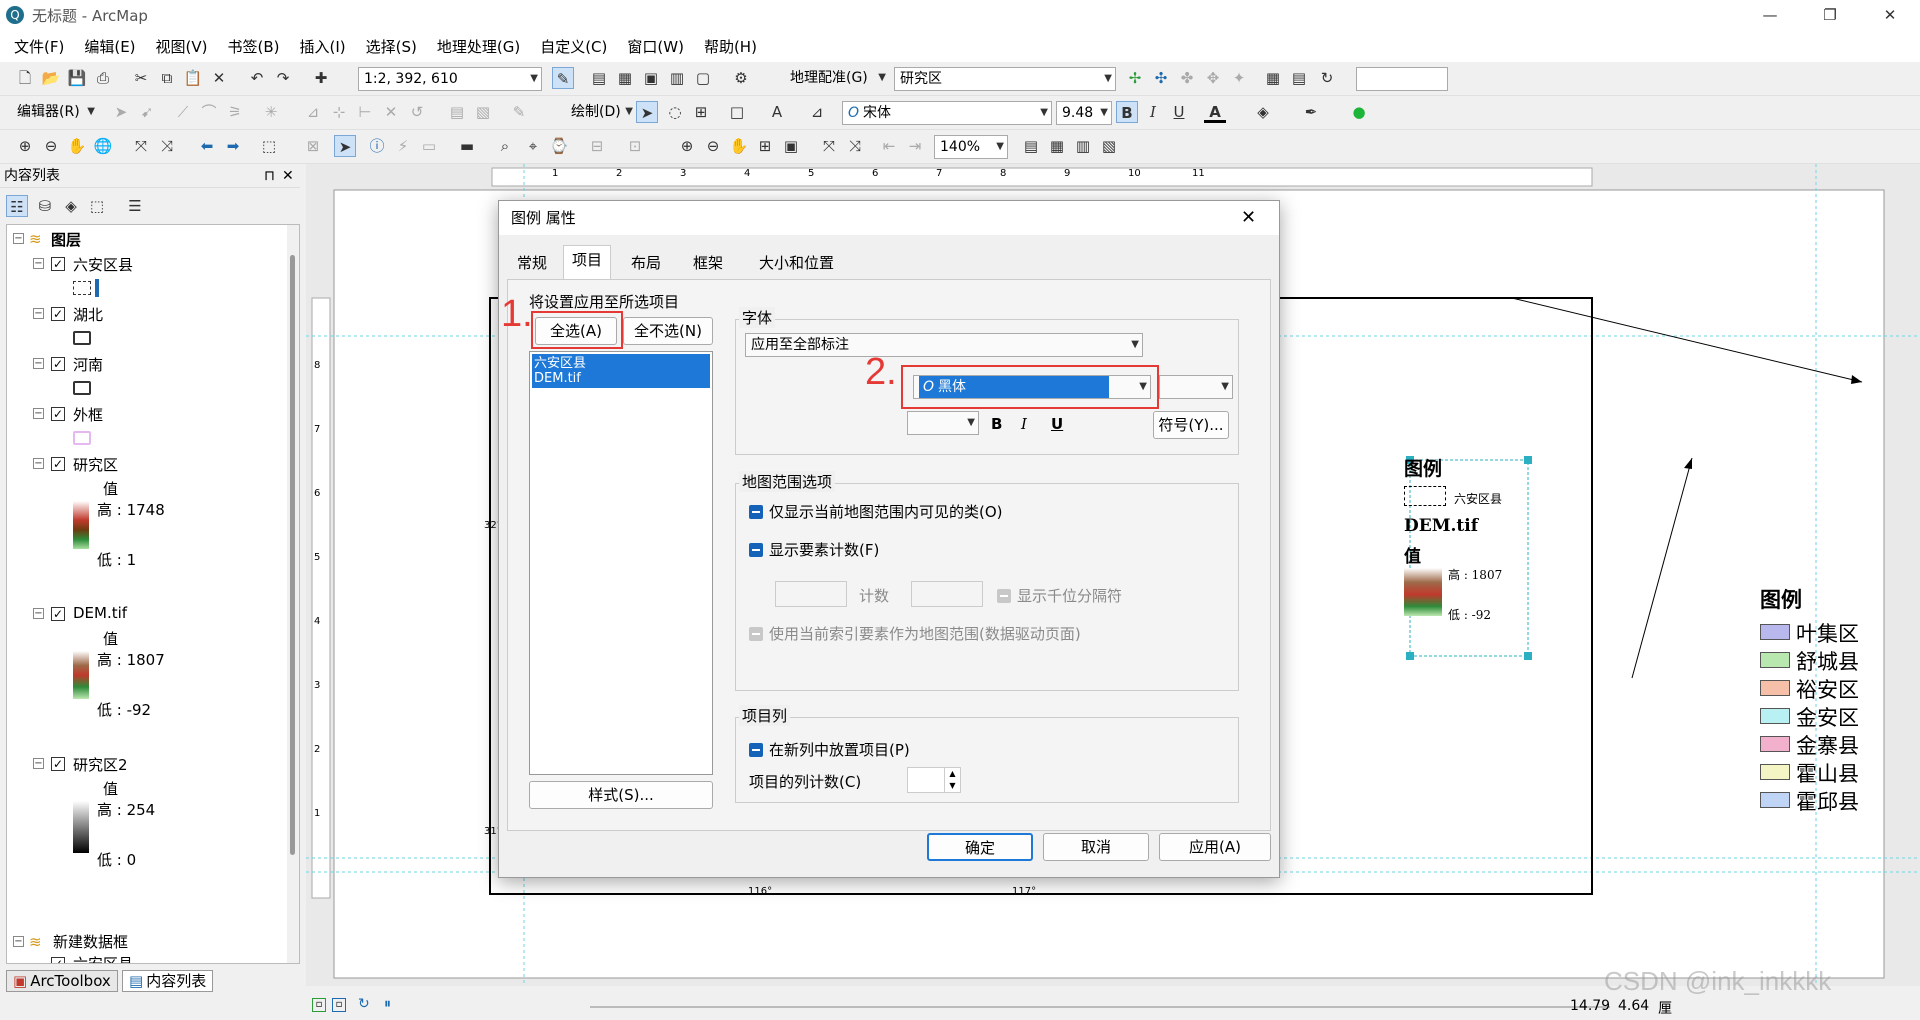 Image resolution: width=1920 pixels, height=1020 pixels. I want to click on paste-icon: 📋, so click(193, 78).